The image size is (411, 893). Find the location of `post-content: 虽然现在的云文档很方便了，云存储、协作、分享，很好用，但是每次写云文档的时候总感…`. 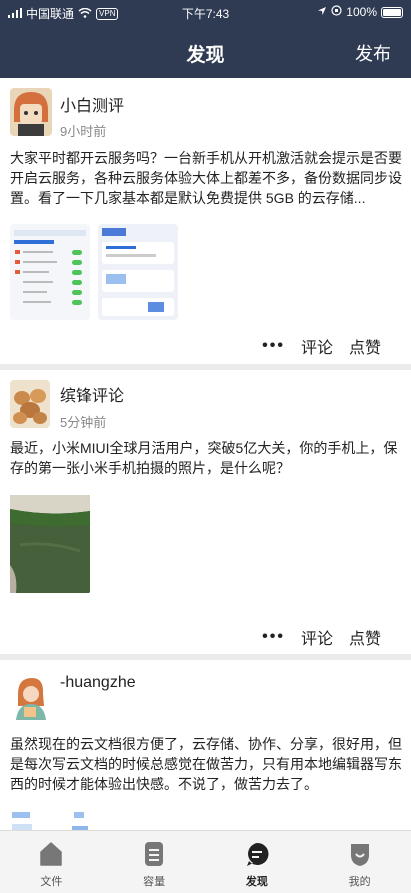

post-content: 虽然现在的云文档很方便了，云存储、协作、分享，很好用，但是每次写云文档的时候总感… is located at coordinates (206, 764).